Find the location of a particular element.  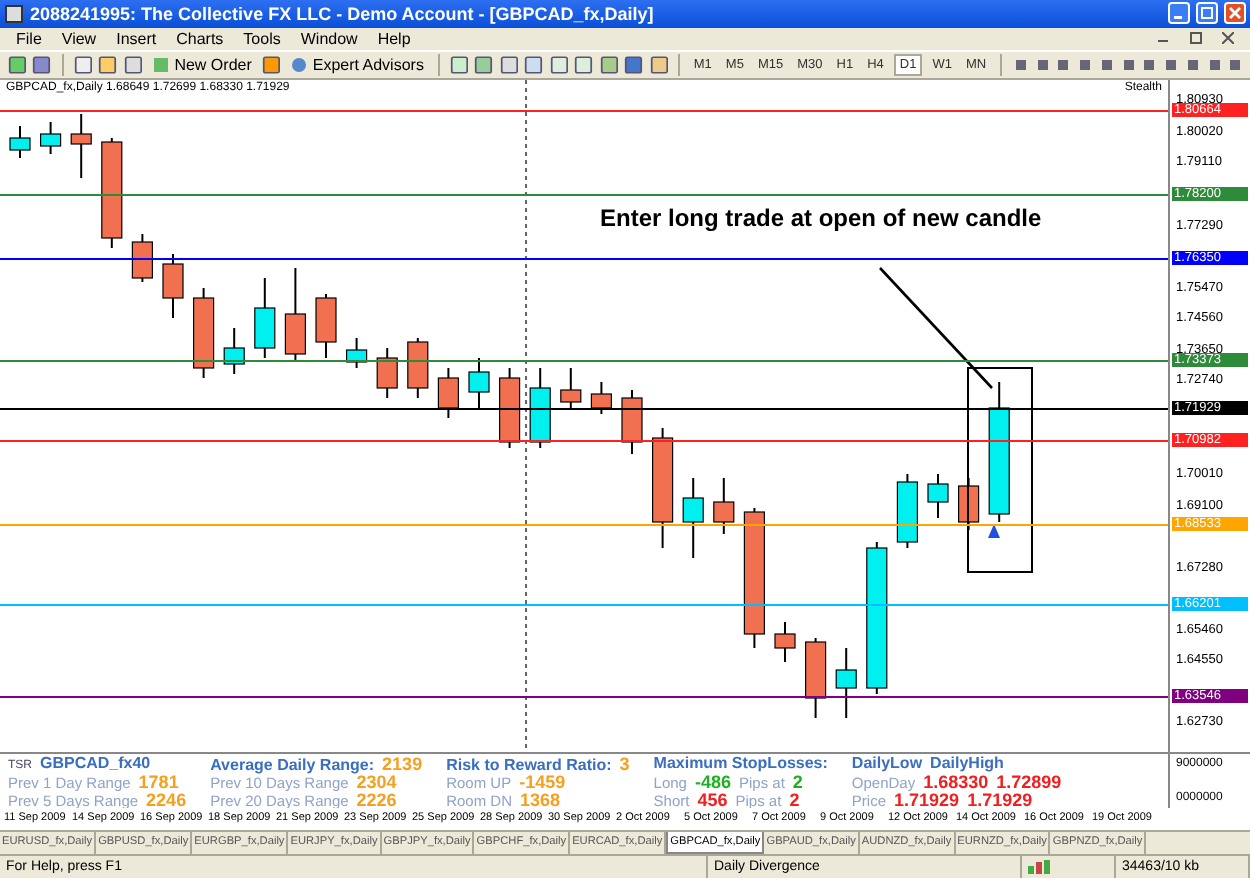

indicator-text: 1781 is located at coordinates (158, 781).